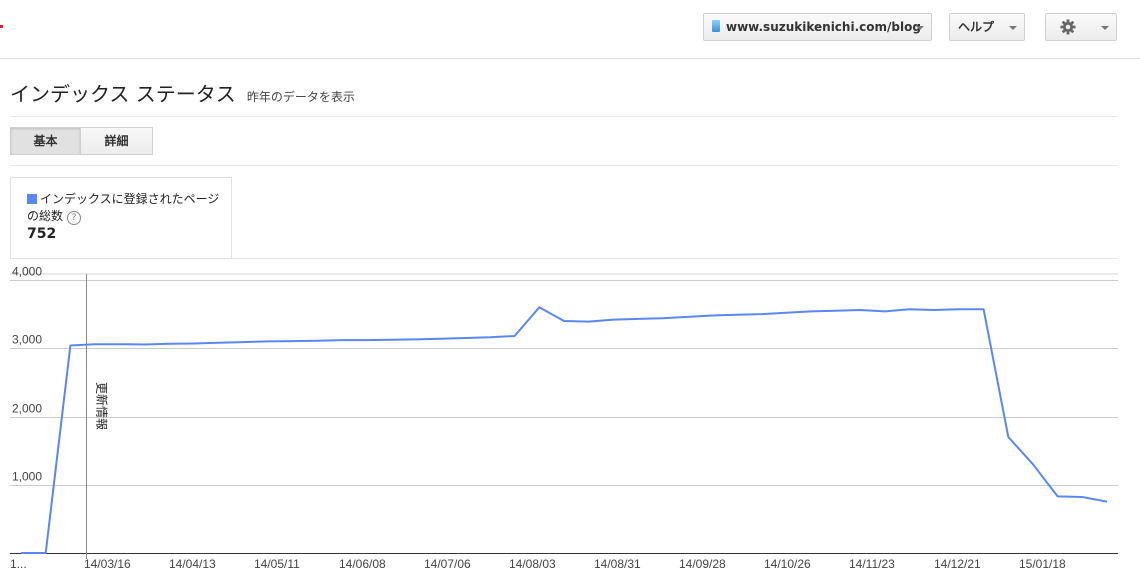 The width and height of the screenshot is (1140, 584). I want to click on legend-label-row: インデックスに登録されたページの総数?, so click(124, 208).